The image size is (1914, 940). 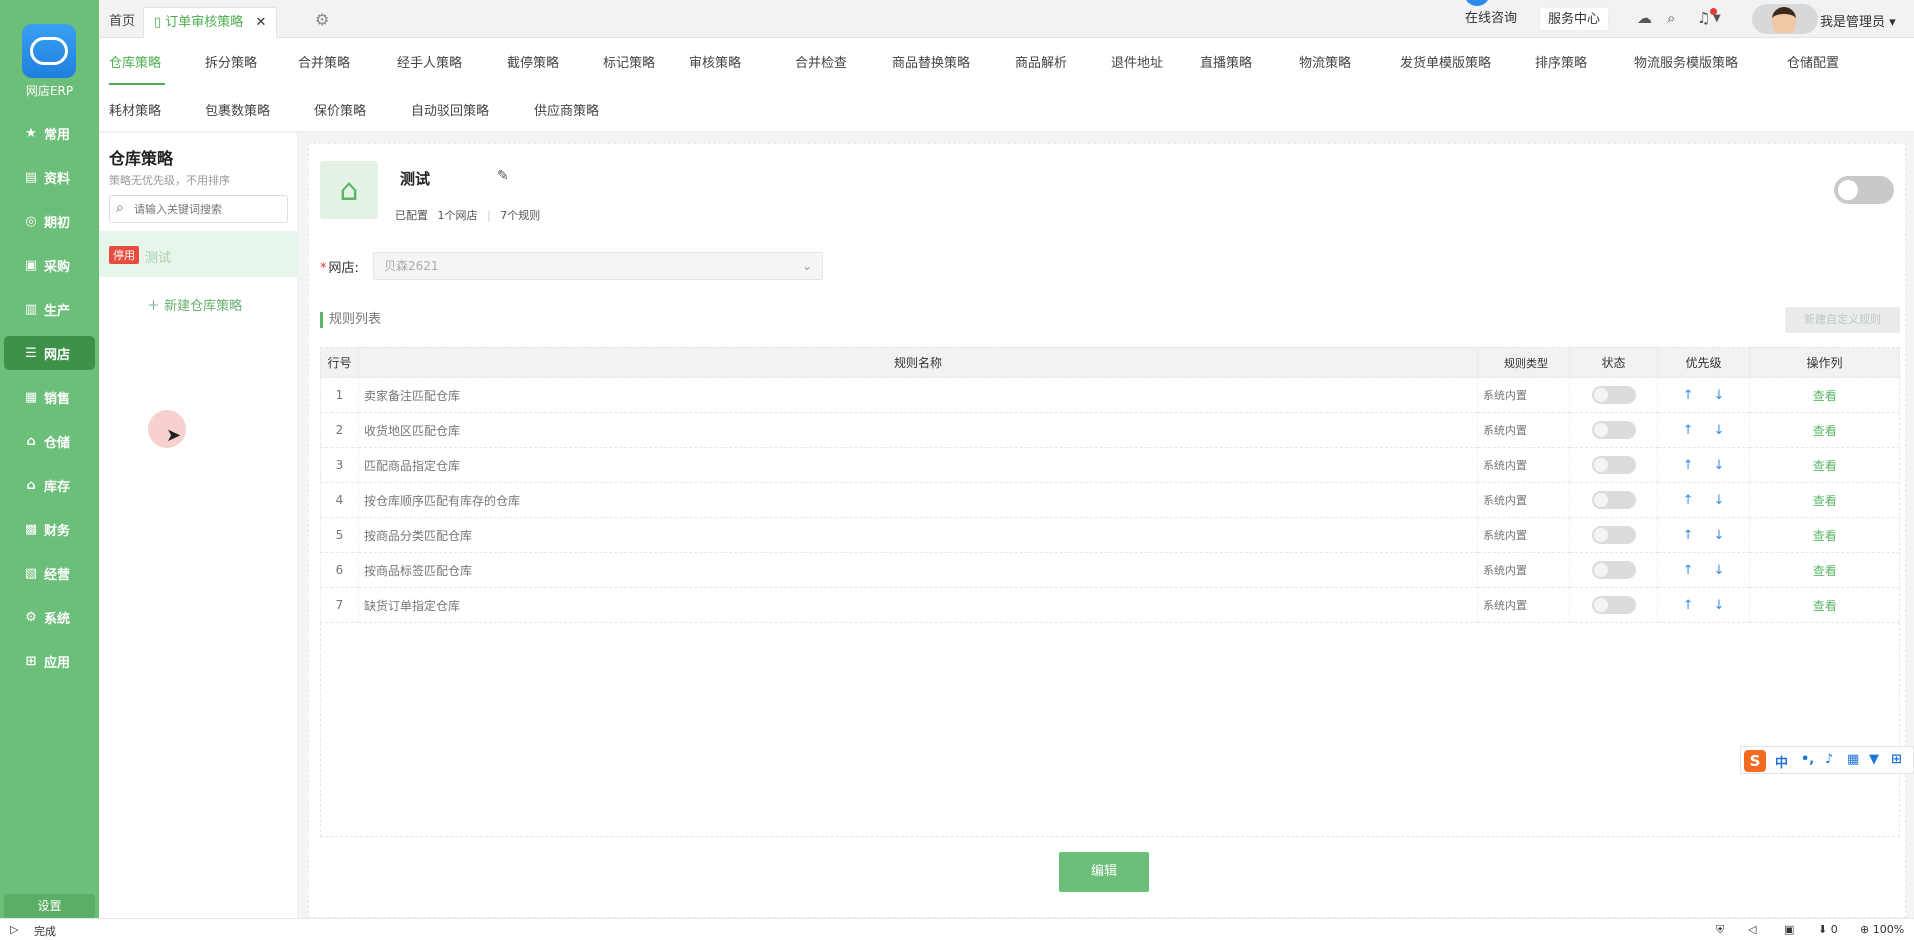 What do you see at coordinates (1864, 190) in the screenshot?
I see `strategy-enable-toggle` at bounding box center [1864, 190].